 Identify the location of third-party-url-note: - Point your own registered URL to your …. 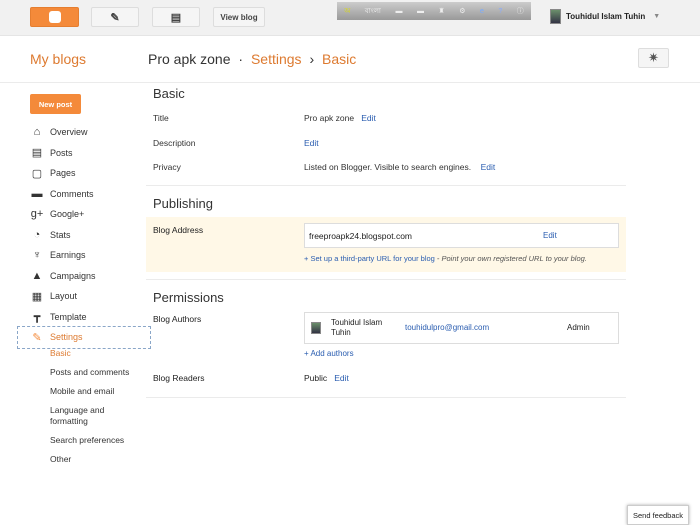
(510, 258).